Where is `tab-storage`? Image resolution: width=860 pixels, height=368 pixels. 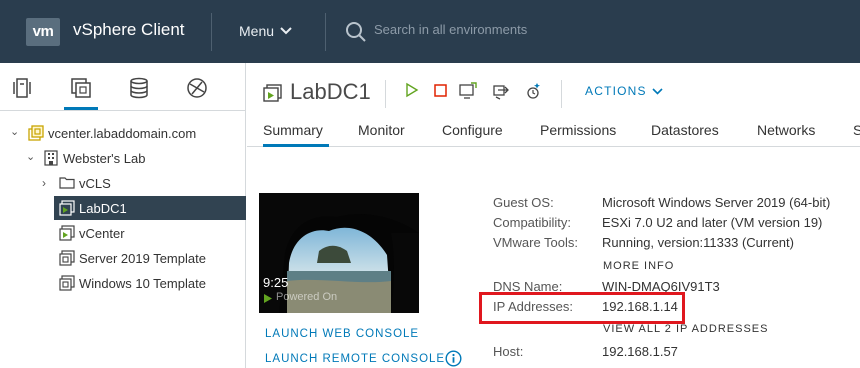 tab-storage is located at coordinates (139, 93).